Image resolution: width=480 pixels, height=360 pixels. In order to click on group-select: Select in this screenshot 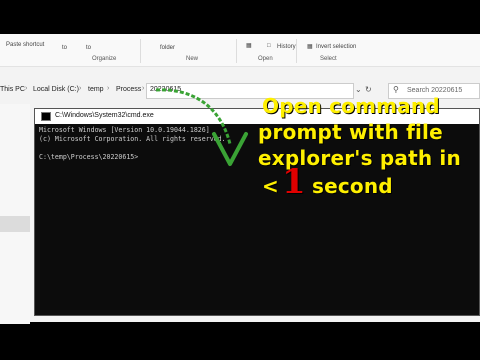, I will do `click(328, 59)`.